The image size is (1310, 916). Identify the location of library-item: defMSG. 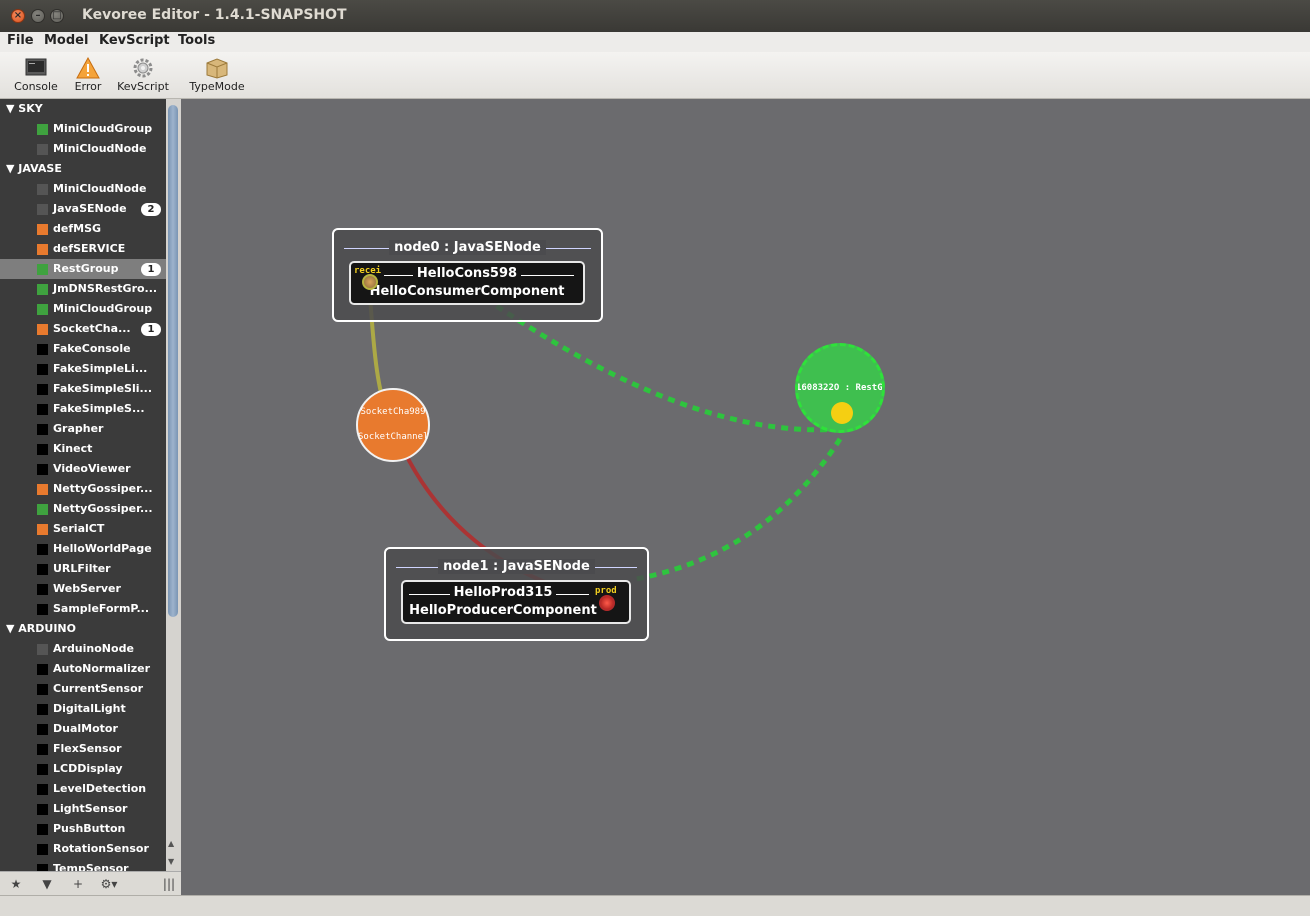
(83, 229).